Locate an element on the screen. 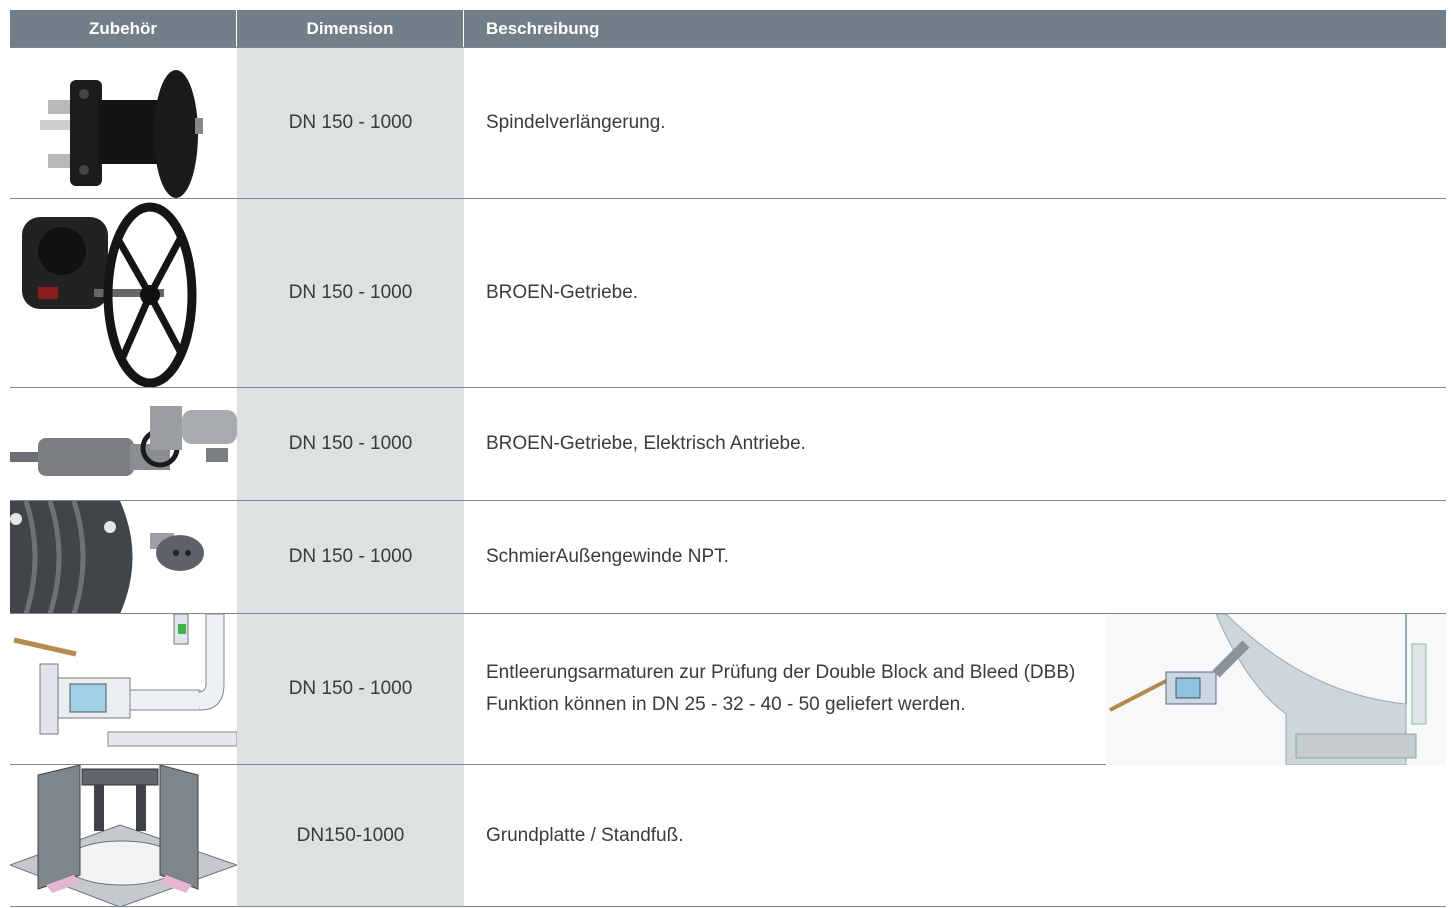 This screenshot has height=908, width=1452. gearbox-handwheel-image is located at coordinates (123, 293).